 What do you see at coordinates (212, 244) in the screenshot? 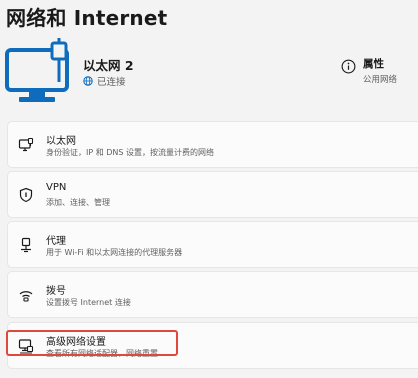
I see `proxy-card: 代理 用于 Wi-Fi 和以太网连接的代理服务器` at bounding box center [212, 244].